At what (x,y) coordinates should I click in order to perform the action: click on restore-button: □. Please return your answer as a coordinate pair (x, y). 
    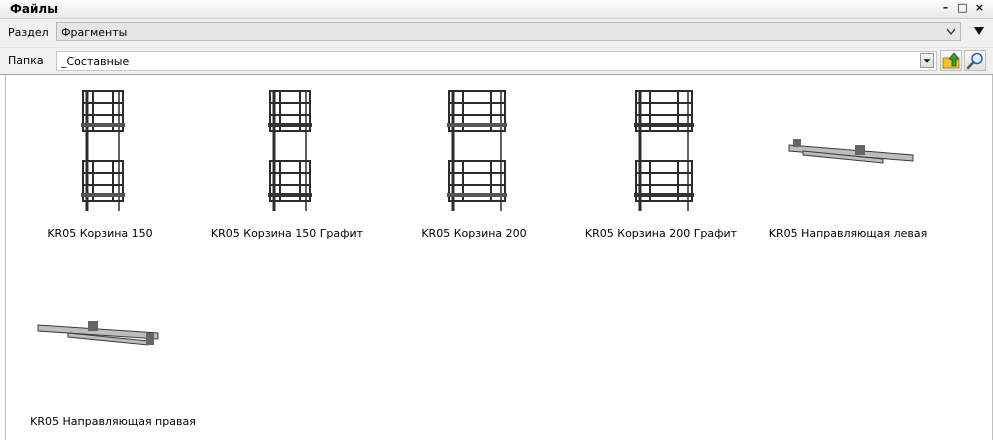
    Looking at the image, I should click on (962, 8).